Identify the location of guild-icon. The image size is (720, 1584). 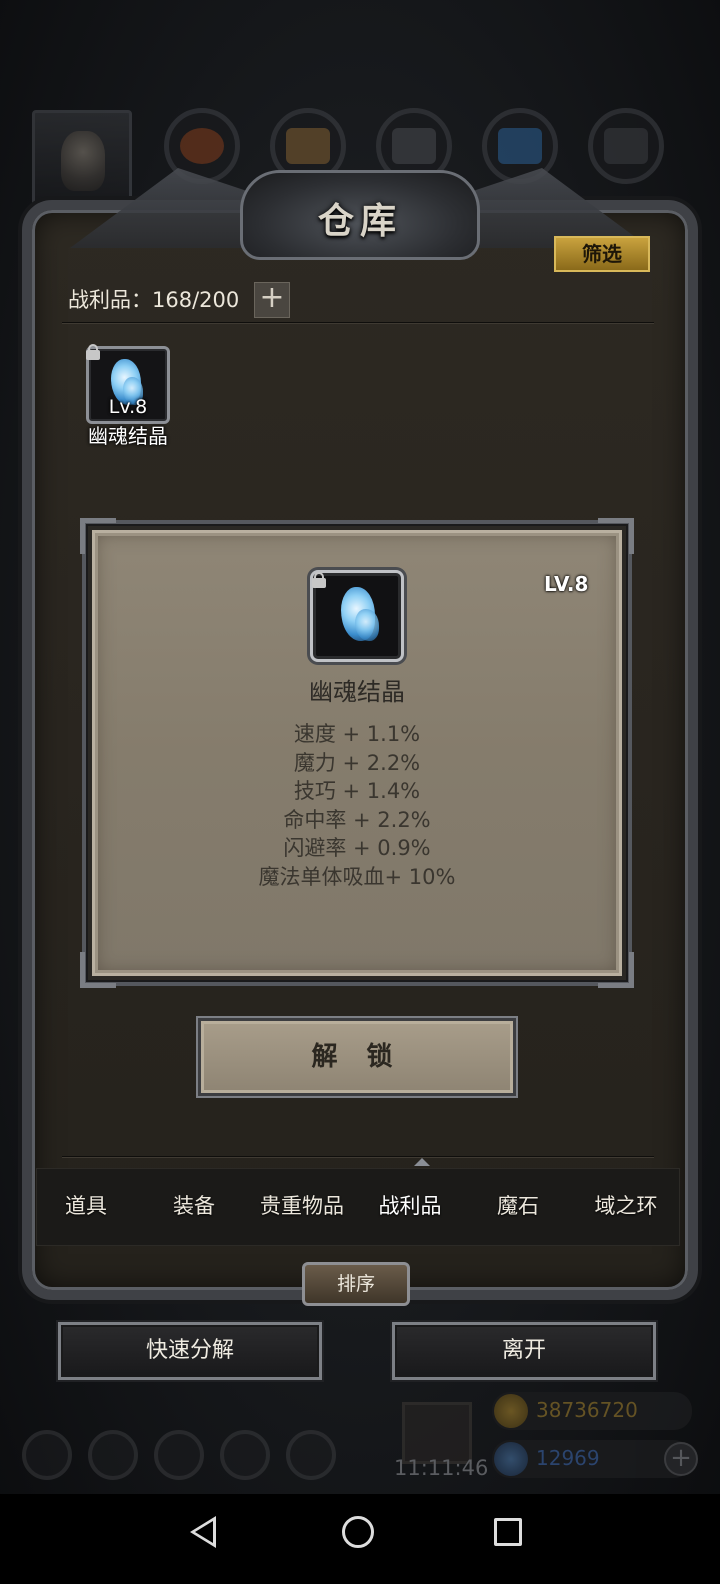
(179, 1455).